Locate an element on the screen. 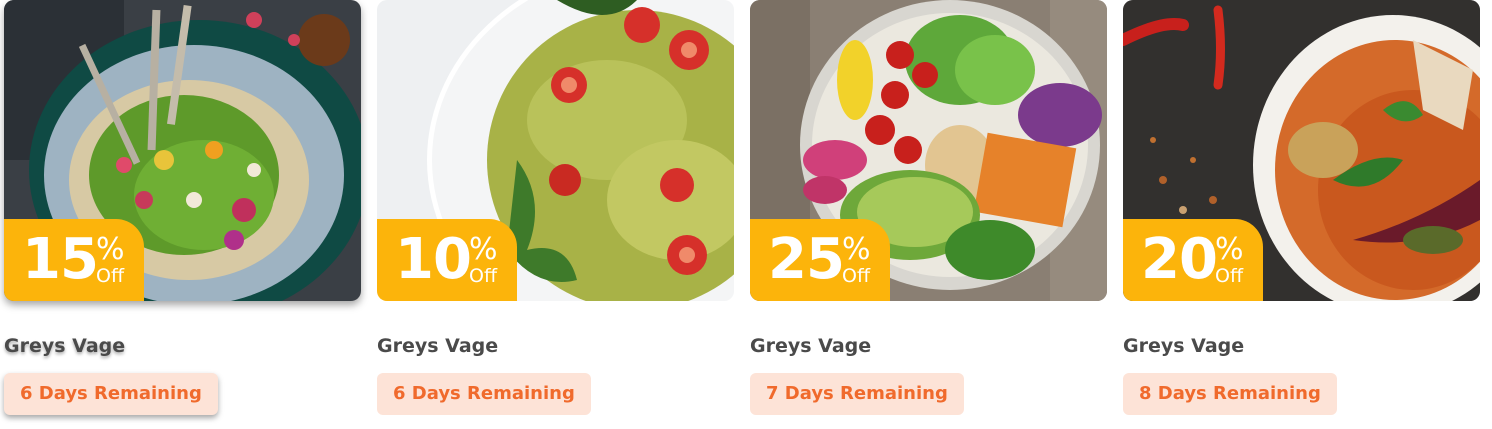  discount-badge: 15 % Off is located at coordinates (74, 260).